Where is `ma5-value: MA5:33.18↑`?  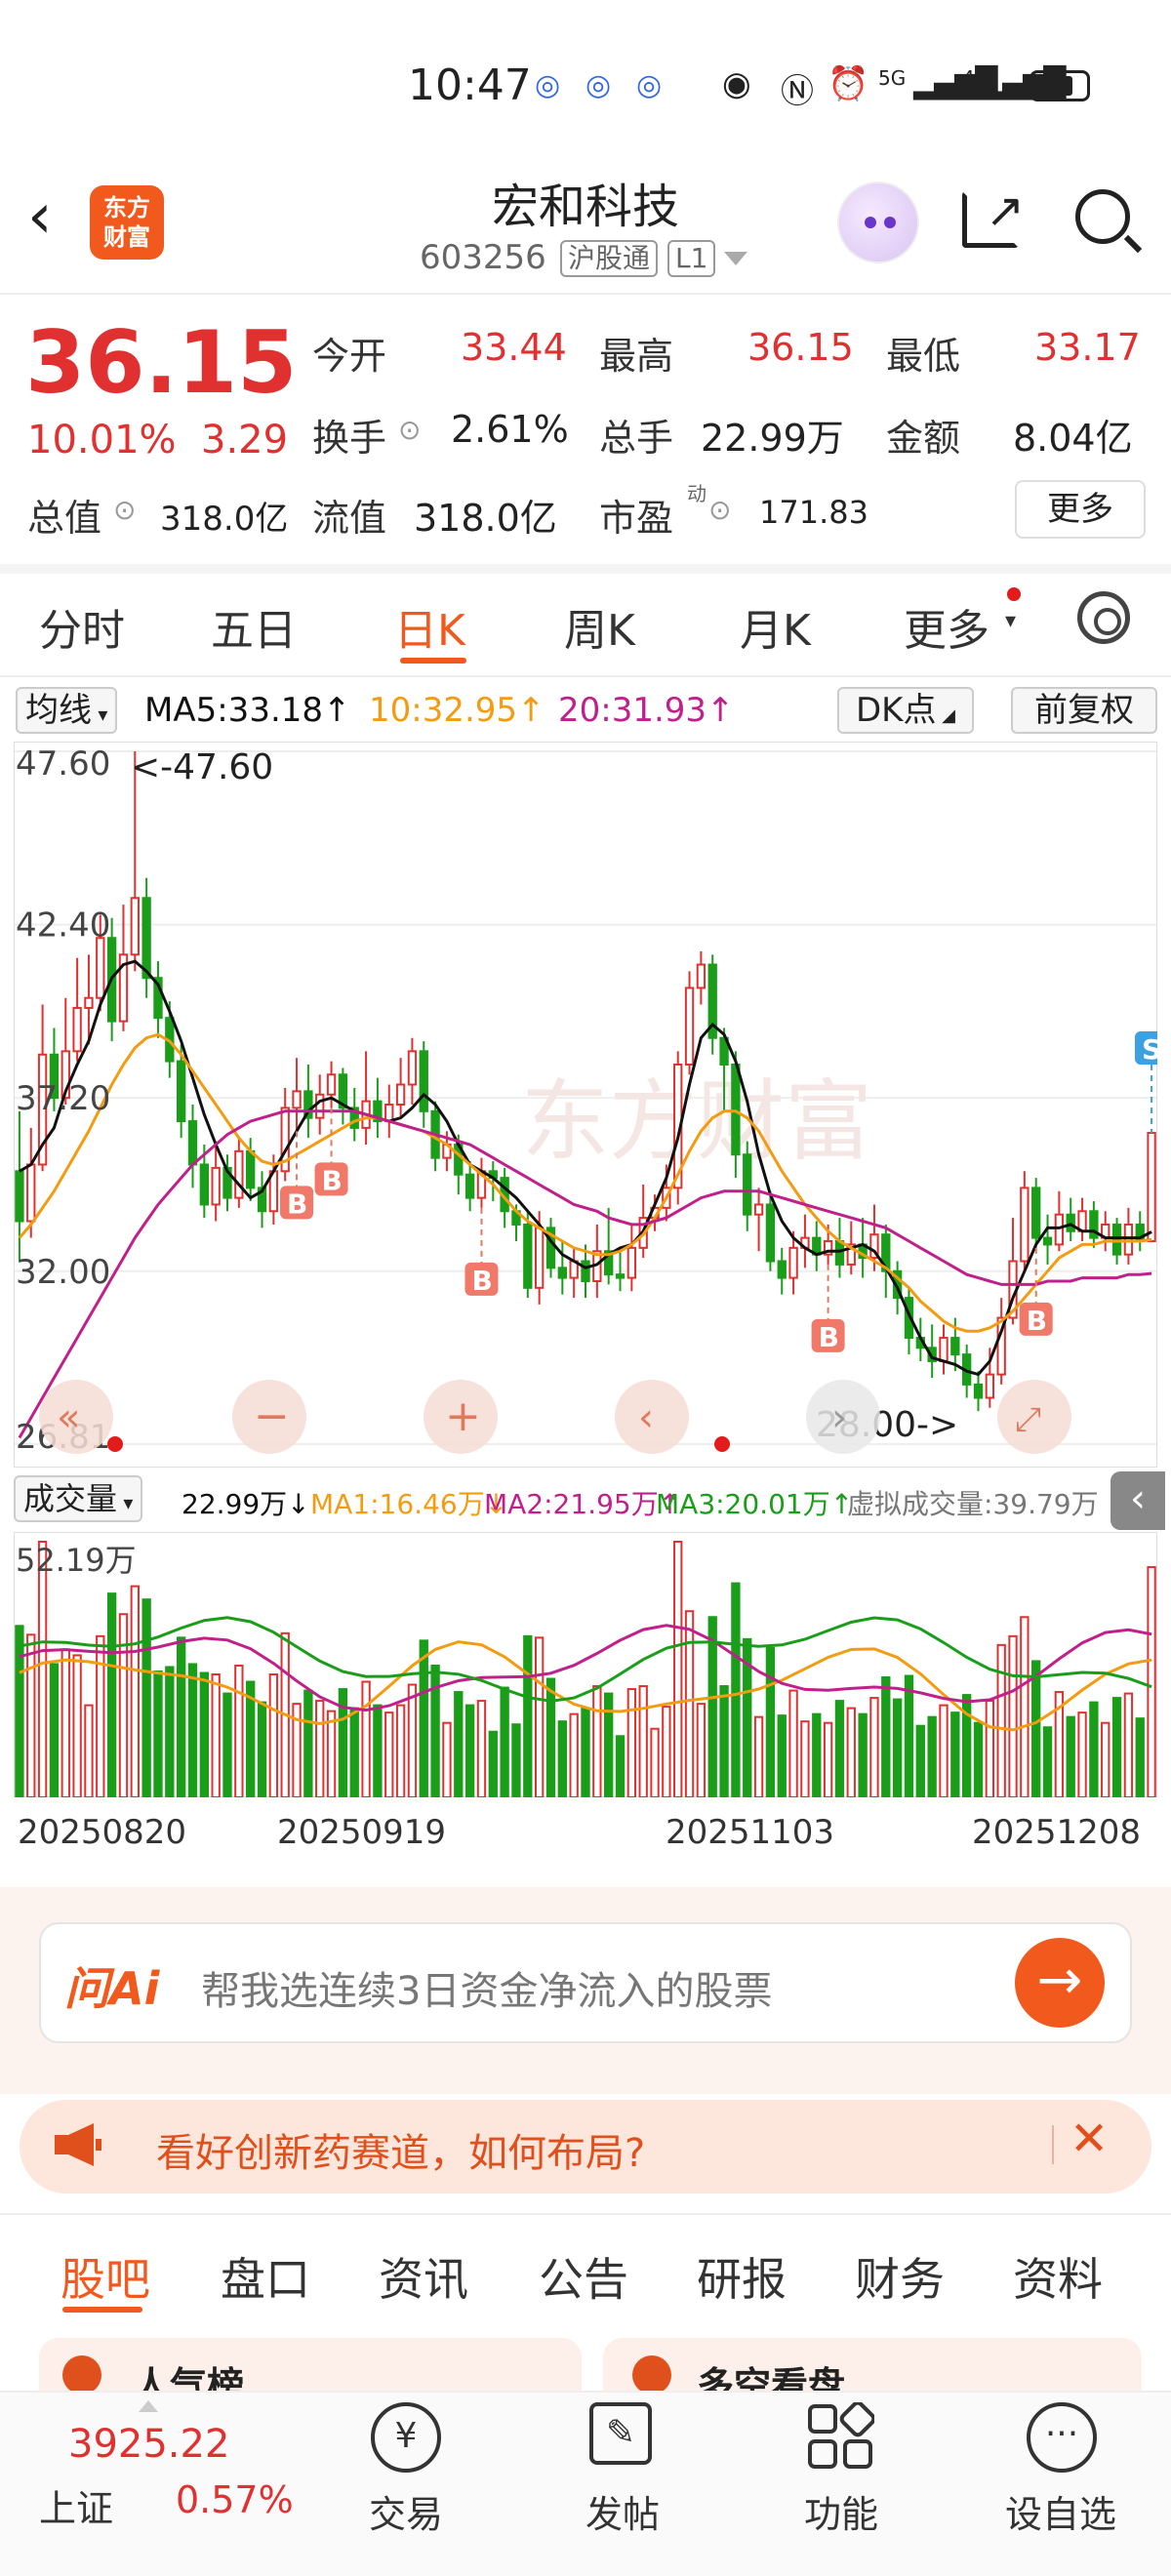 ma5-value: MA5:33.18↑ is located at coordinates (247, 710).